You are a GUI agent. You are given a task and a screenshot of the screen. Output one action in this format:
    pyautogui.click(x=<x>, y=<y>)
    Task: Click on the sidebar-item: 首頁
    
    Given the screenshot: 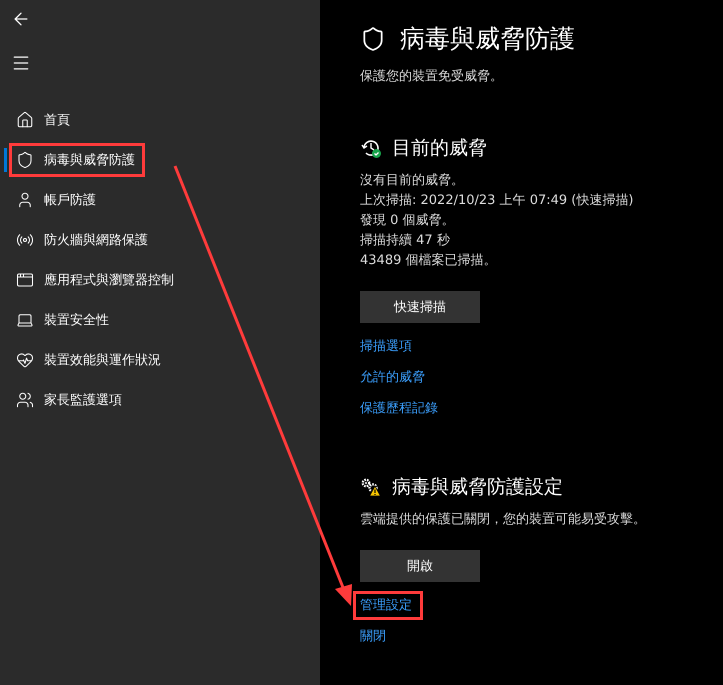 What is the action you would take?
    pyautogui.click(x=44, y=120)
    